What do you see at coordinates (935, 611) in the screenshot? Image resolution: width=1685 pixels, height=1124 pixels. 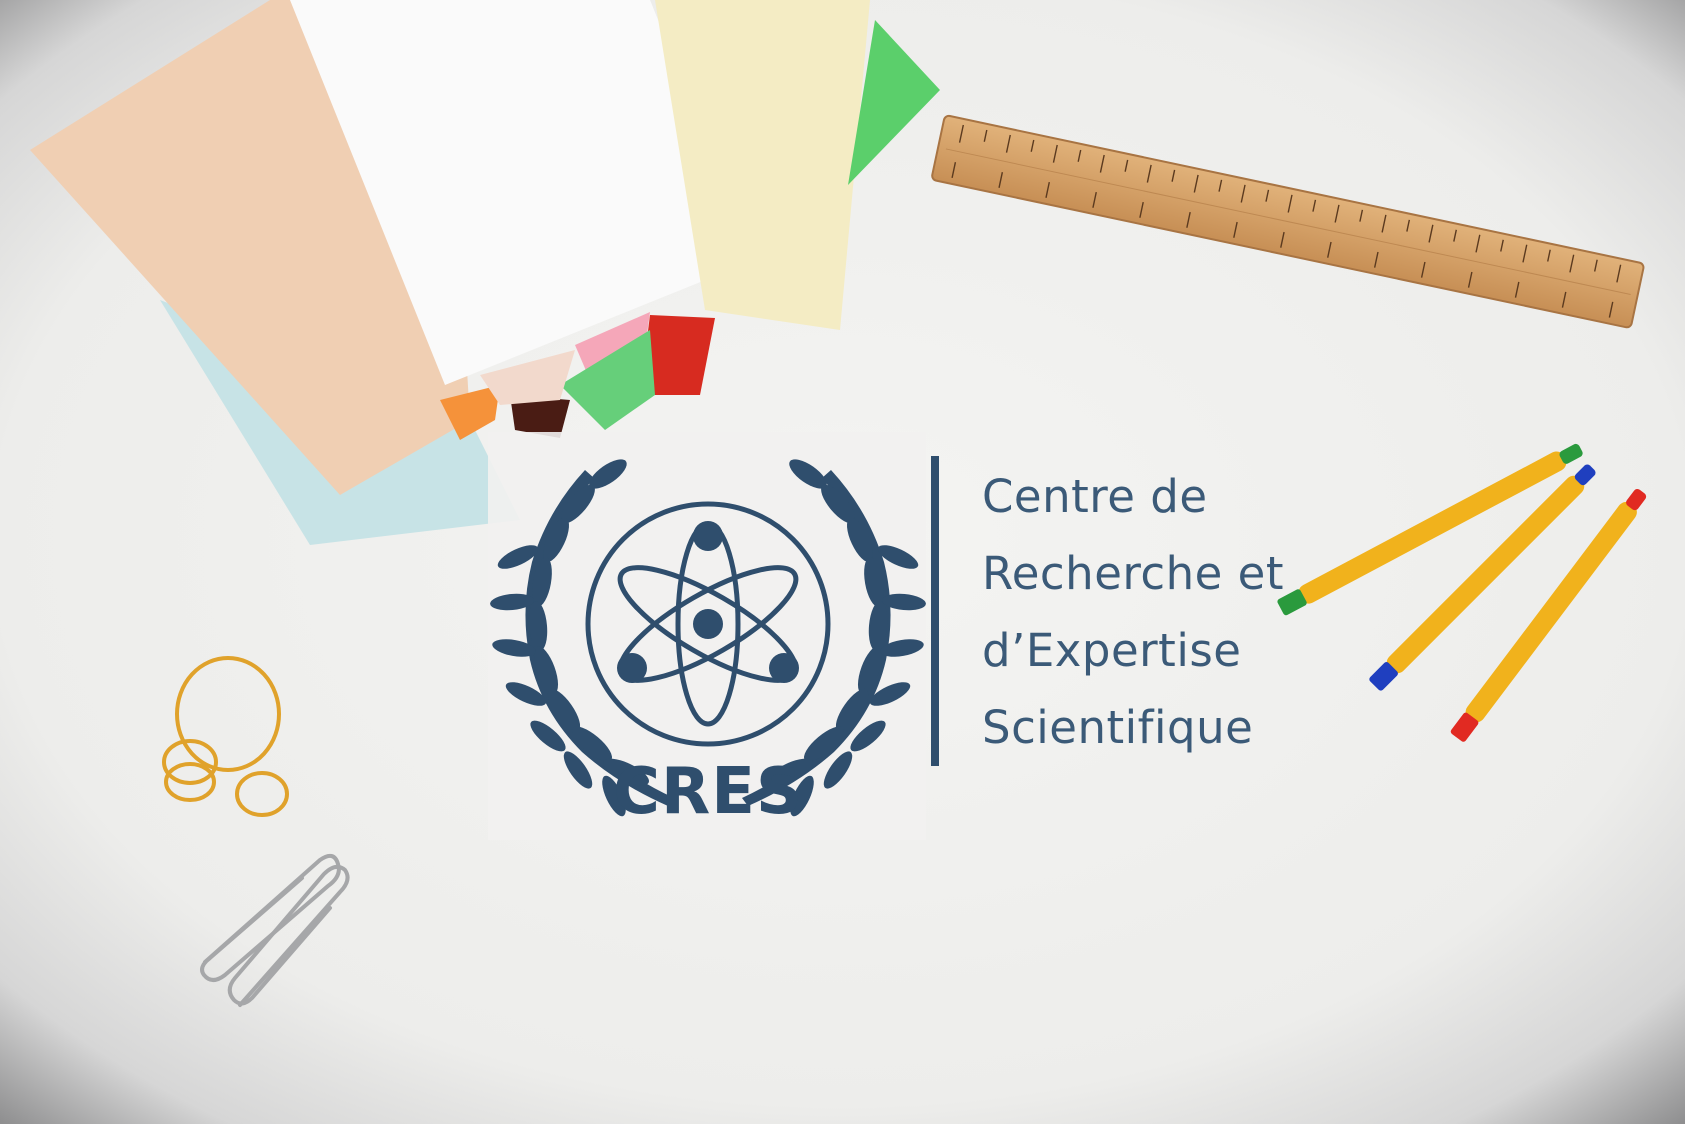 I see `logo-divider` at bounding box center [935, 611].